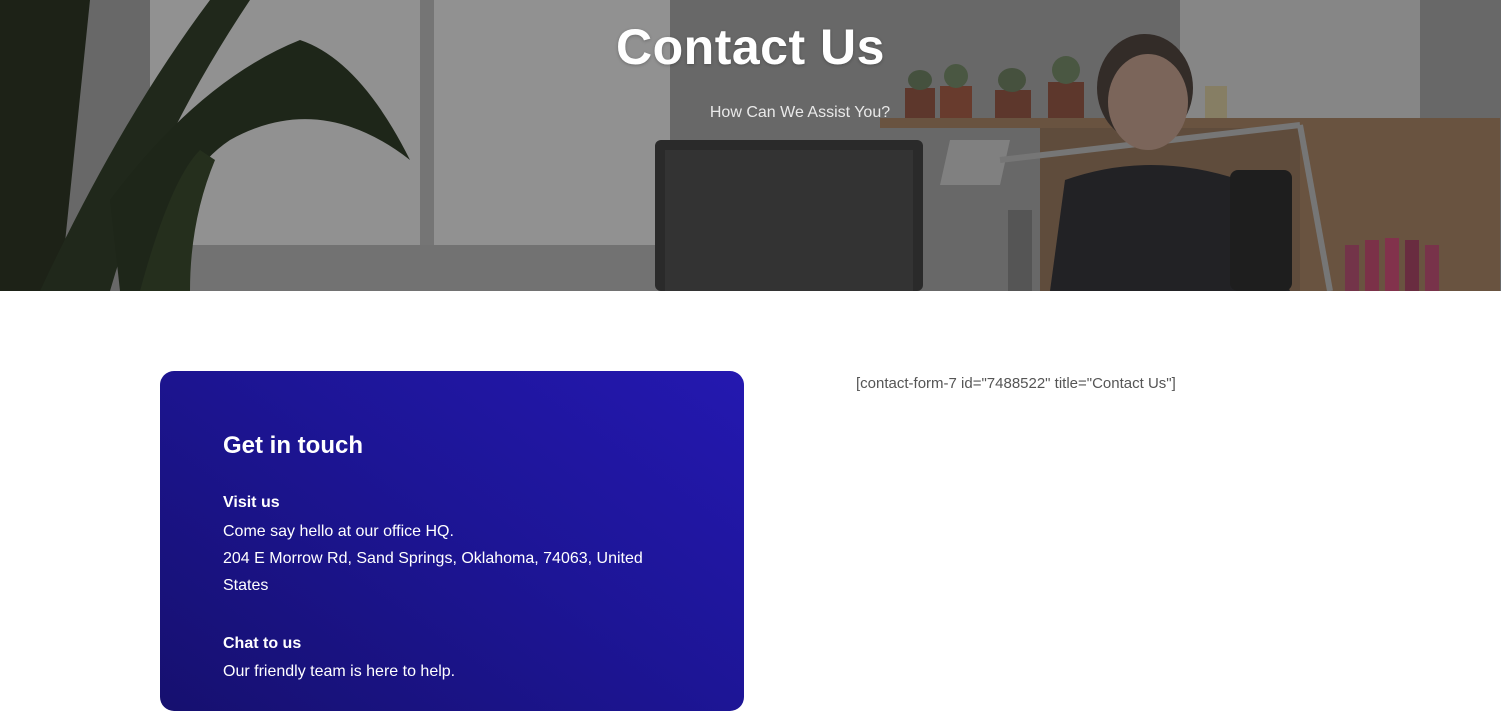 This screenshot has width=1501, height=711. Describe the element at coordinates (262, 643) in the screenshot. I see `chat-to-us-title: Chat to us` at that location.